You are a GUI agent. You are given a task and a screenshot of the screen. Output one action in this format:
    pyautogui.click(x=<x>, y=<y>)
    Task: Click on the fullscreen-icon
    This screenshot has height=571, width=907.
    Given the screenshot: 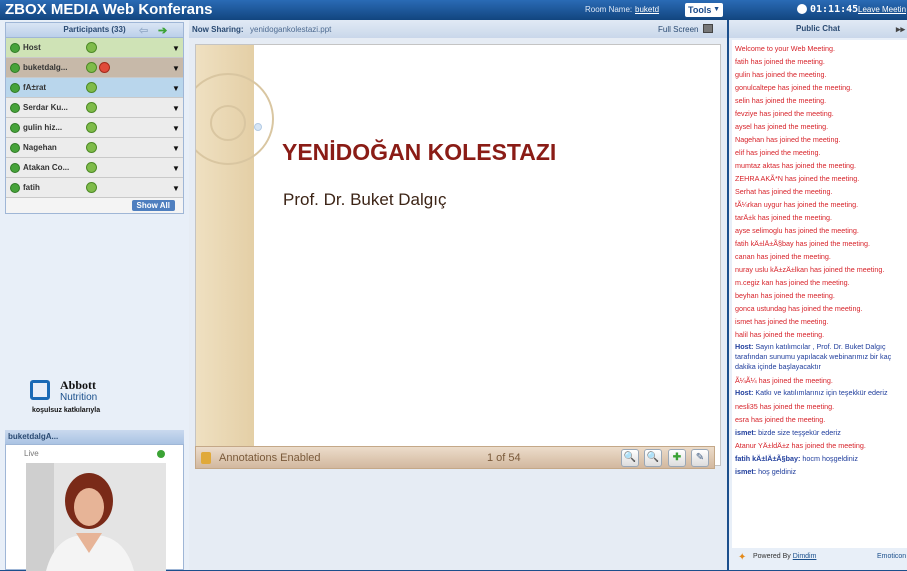 What is the action you would take?
    pyautogui.click(x=708, y=28)
    